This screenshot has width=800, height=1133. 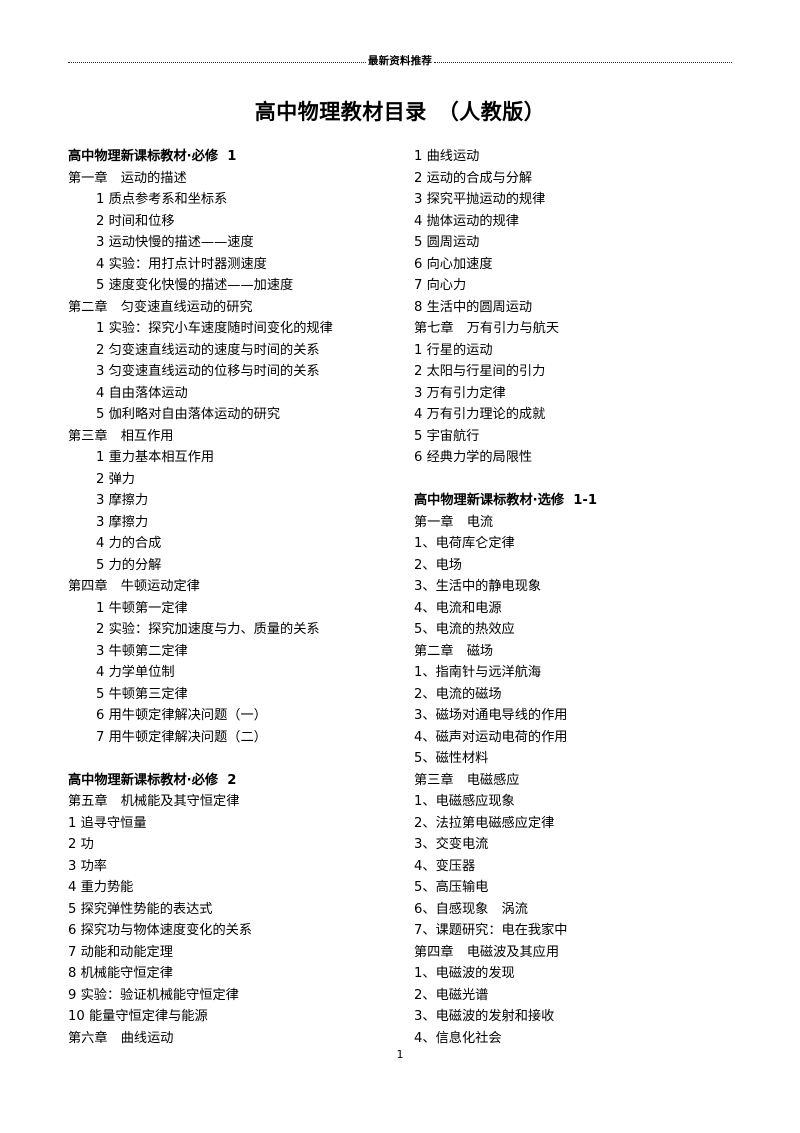 I want to click on toc-section-item: 4 力的合成, so click(x=129, y=543).